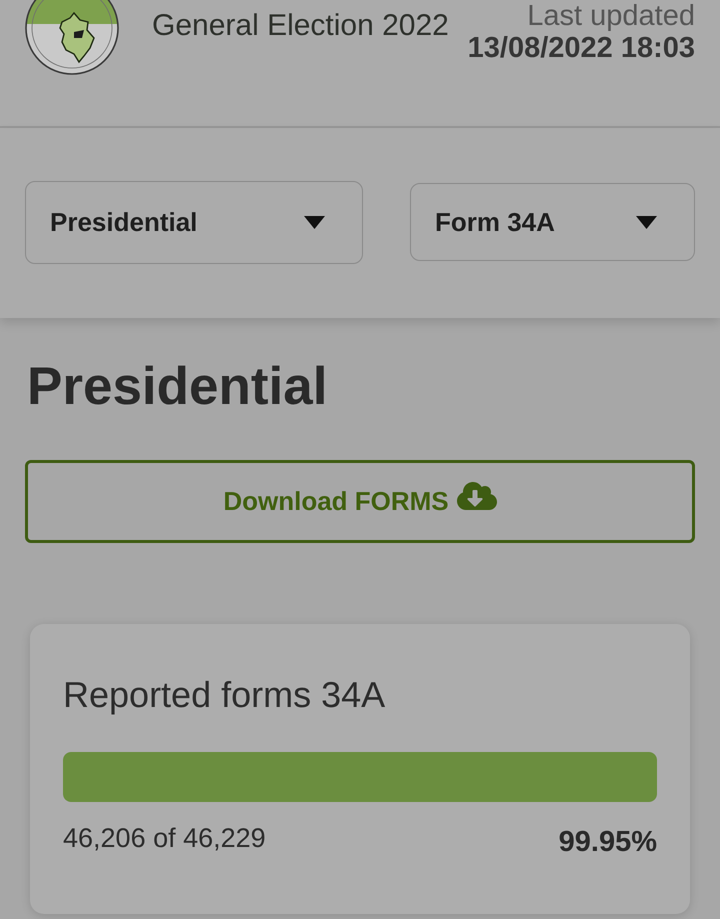 The width and height of the screenshot is (720, 919). I want to click on reported-count: 46,206 of 46,229, so click(164, 838).